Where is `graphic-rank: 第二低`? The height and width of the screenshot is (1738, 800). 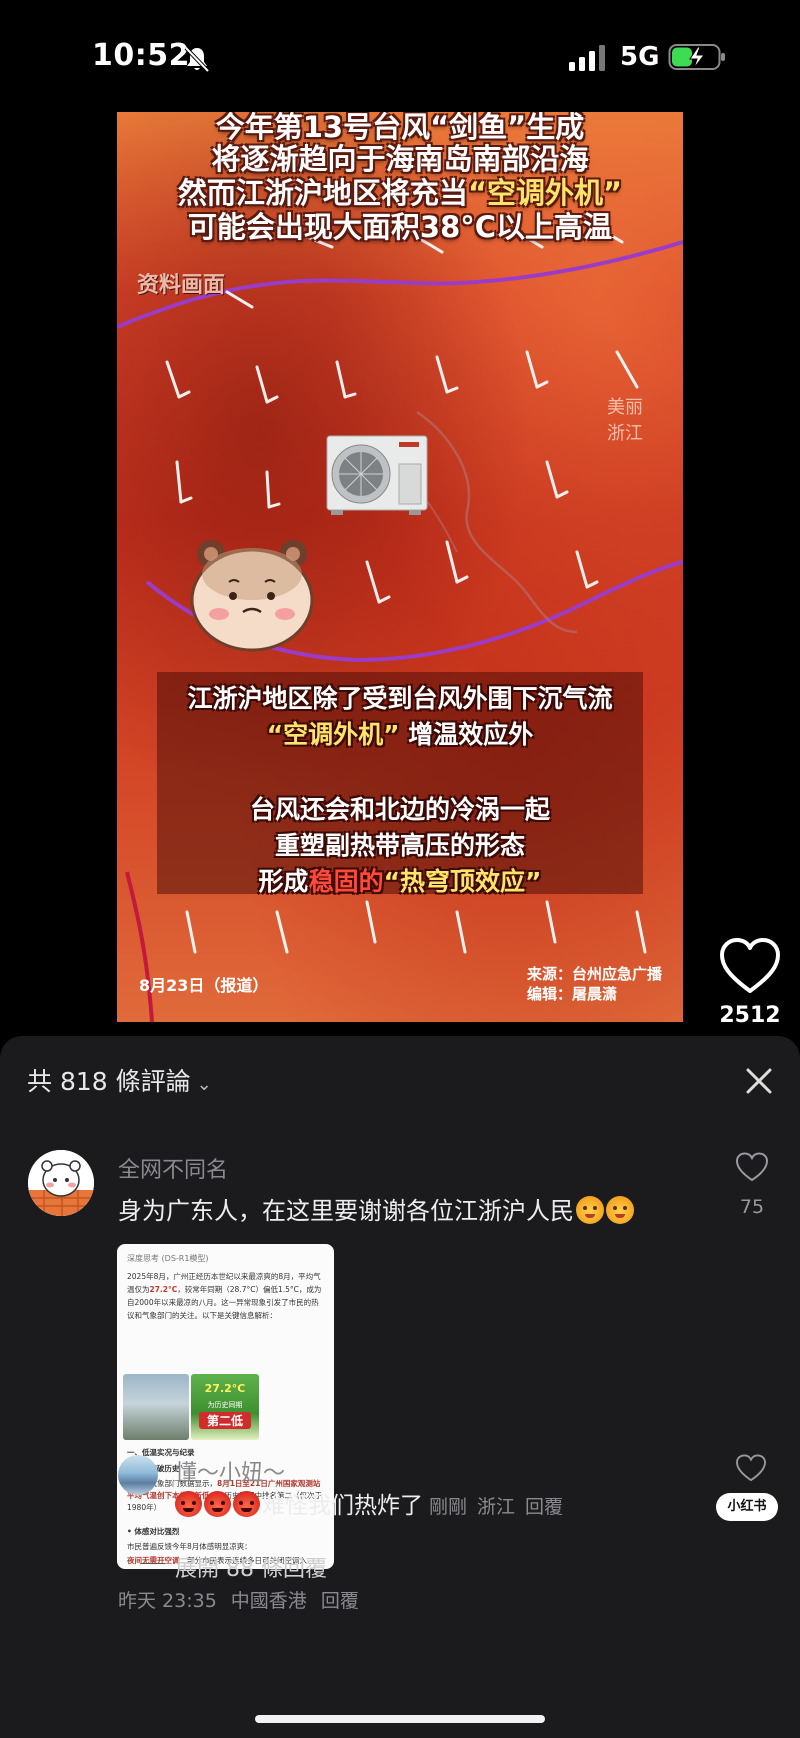 graphic-rank: 第二低 is located at coordinates (225, 1420).